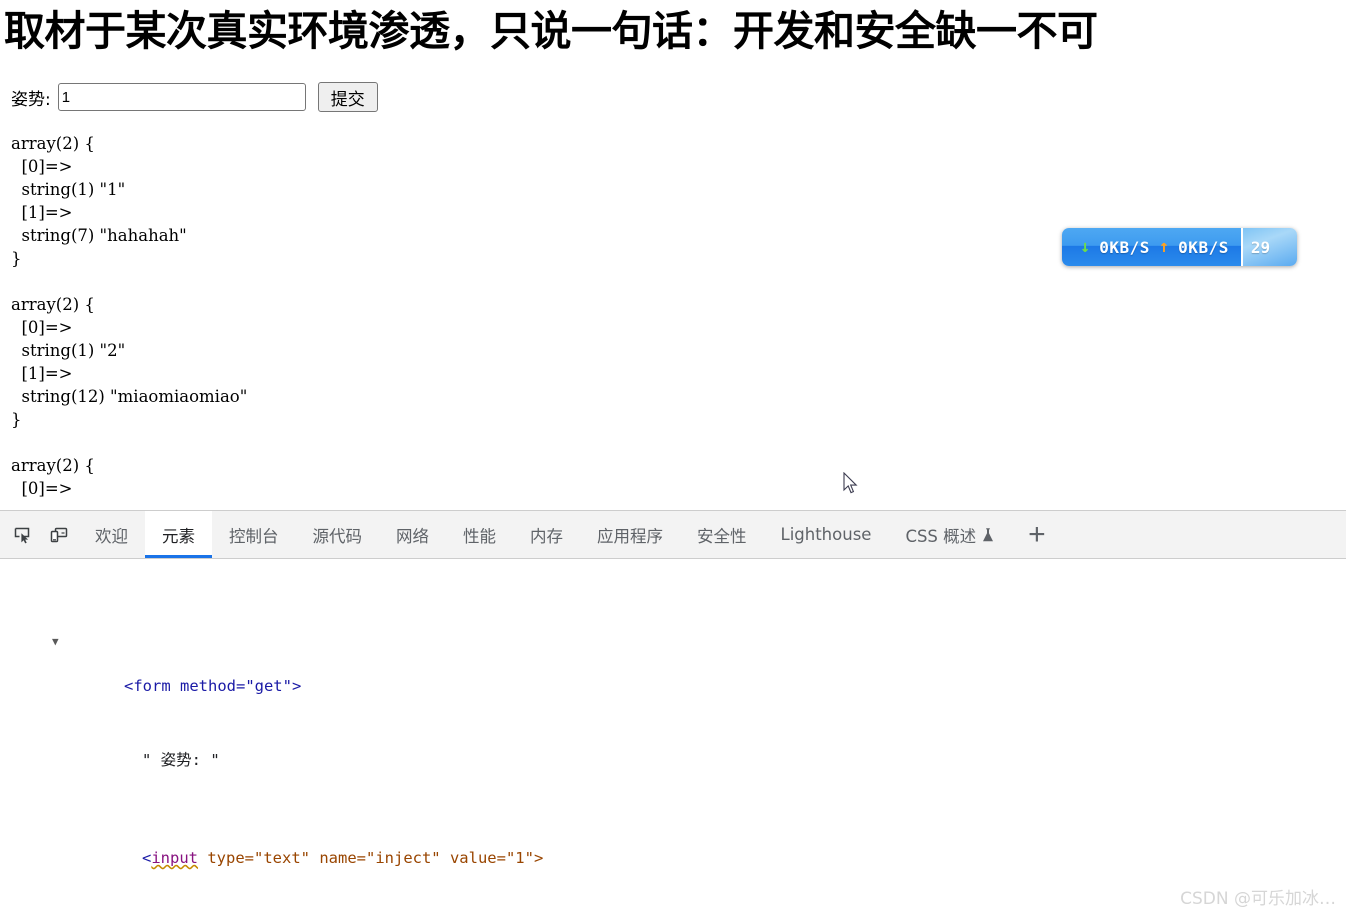 The height and width of the screenshot is (920, 1346). I want to click on form-label: 姿势:, so click(31, 97).